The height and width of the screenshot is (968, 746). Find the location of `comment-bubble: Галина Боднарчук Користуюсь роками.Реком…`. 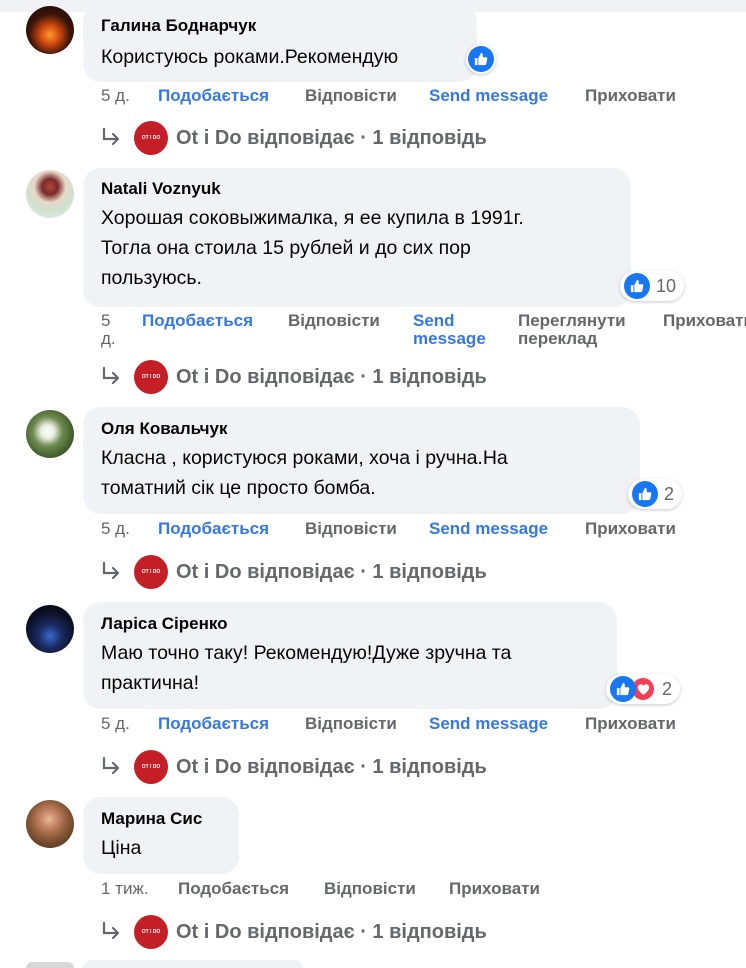

comment-bubble: Галина Боднарчук Користуюсь роками.Реком… is located at coordinates (280, 43).